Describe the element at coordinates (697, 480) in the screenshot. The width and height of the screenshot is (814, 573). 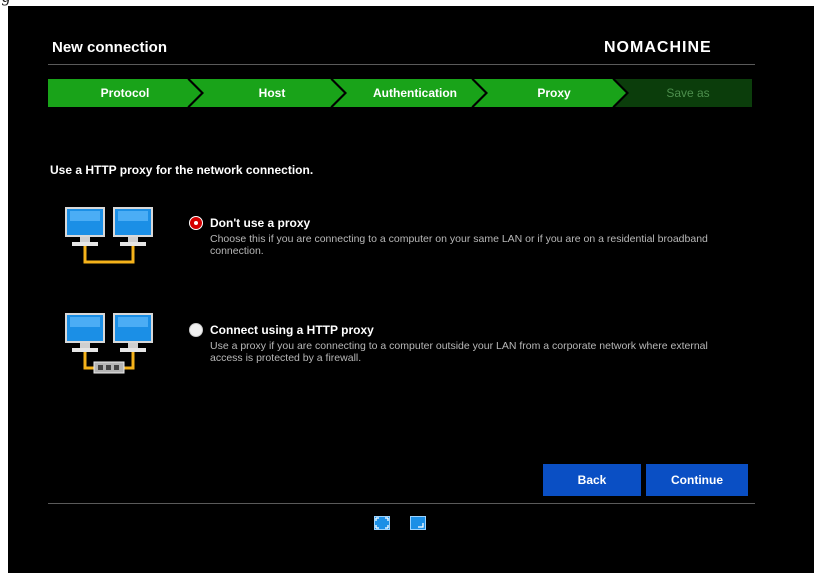
I see `continue-button: Continue` at that location.